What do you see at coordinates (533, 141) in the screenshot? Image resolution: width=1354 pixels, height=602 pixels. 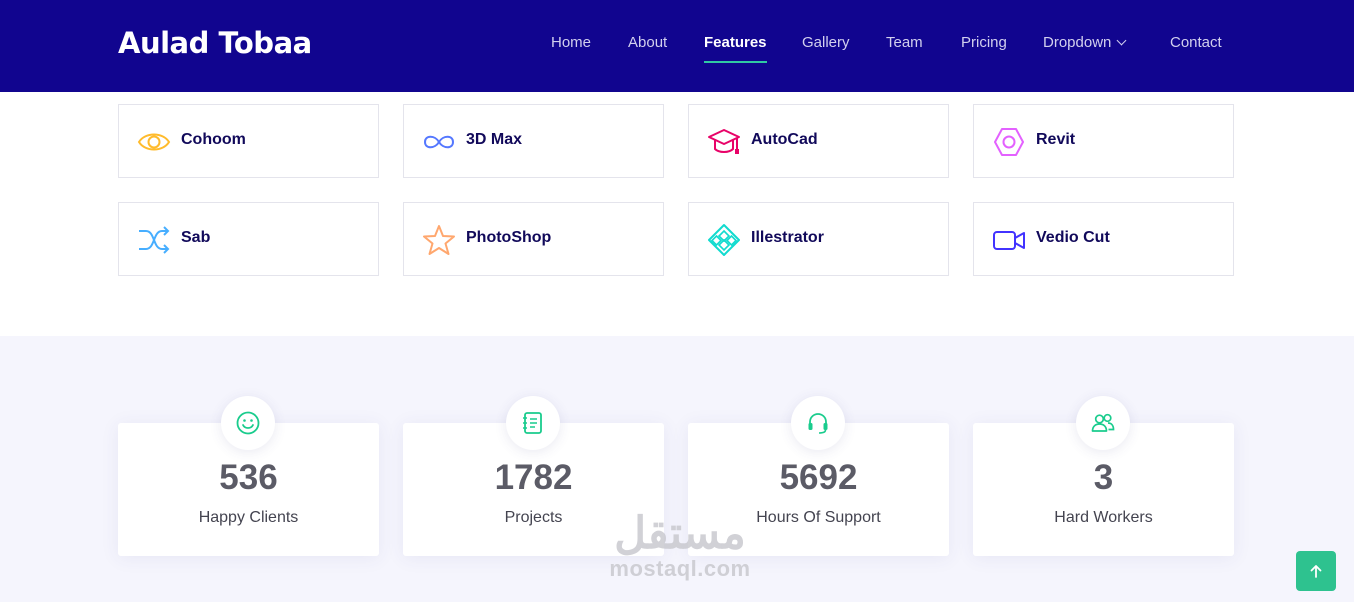 I see `feature-box-3d-max: 3D Max` at bounding box center [533, 141].